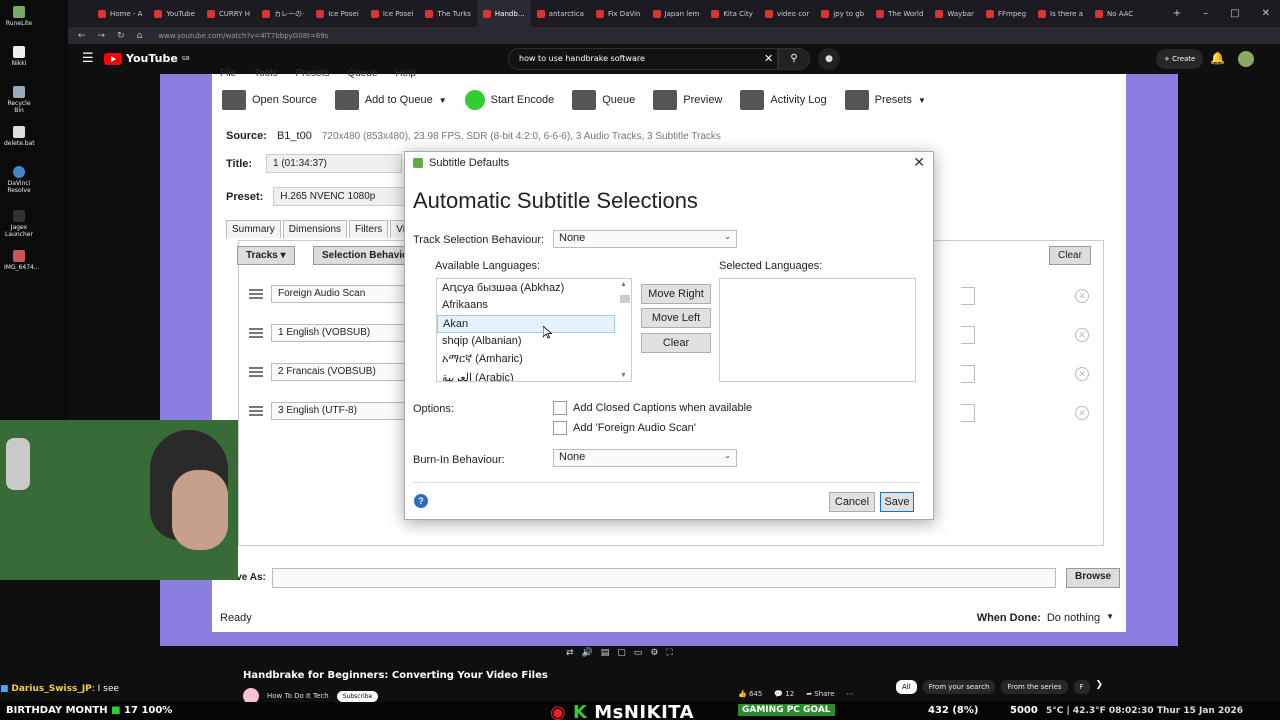 This screenshot has height=720, width=1280. What do you see at coordinates (82, 36) in the screenshot?
I see `back-icon: ←` at bounding box center [82, 36].